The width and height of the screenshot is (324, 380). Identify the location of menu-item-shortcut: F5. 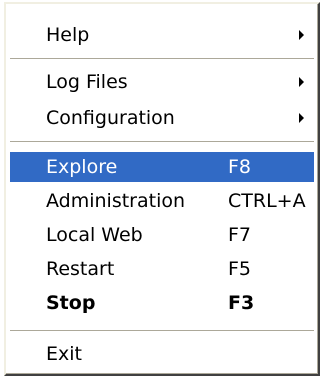
(240, 269).